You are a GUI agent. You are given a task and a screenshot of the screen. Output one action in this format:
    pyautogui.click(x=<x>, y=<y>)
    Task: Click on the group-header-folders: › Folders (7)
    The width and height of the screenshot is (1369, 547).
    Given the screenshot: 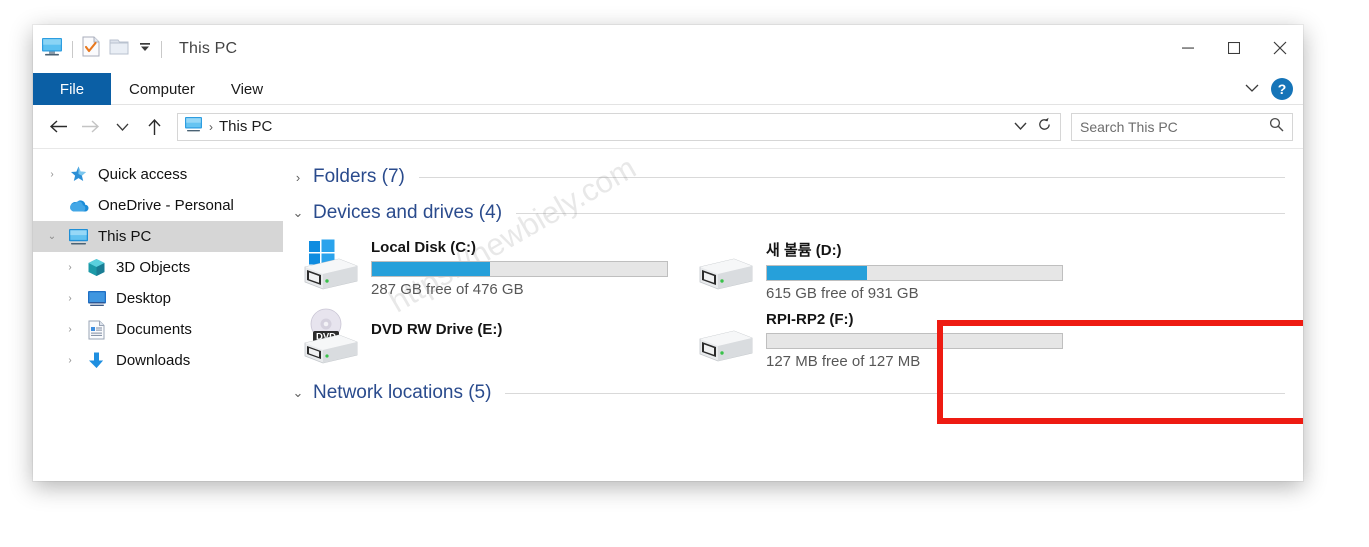 What is the action you would take?
    pyautogui.click(x=793, y=177)
    